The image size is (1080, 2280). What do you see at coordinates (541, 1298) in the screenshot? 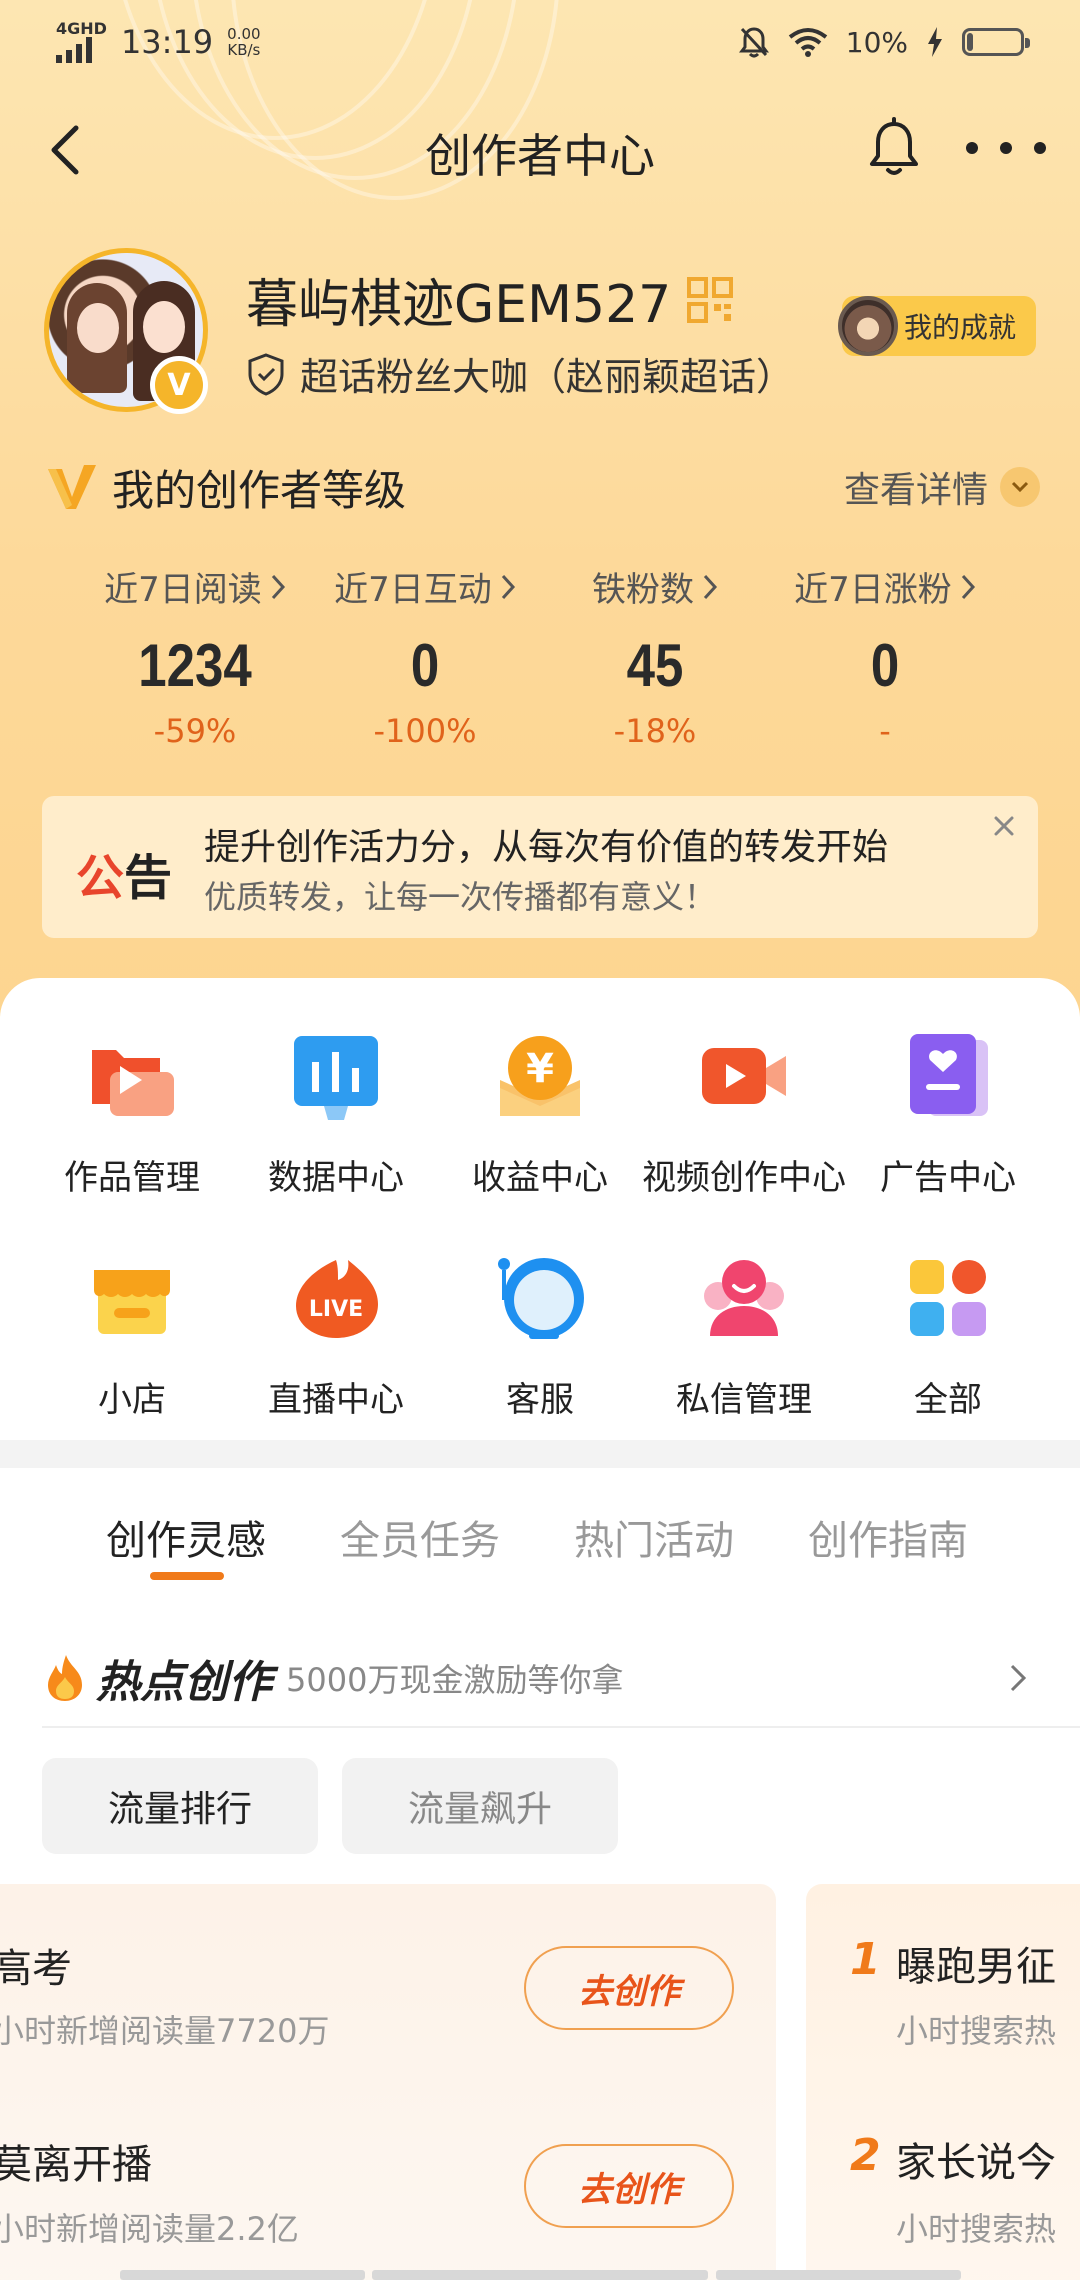
I see `customer-service-icon` at bounding box center [541, 1298].